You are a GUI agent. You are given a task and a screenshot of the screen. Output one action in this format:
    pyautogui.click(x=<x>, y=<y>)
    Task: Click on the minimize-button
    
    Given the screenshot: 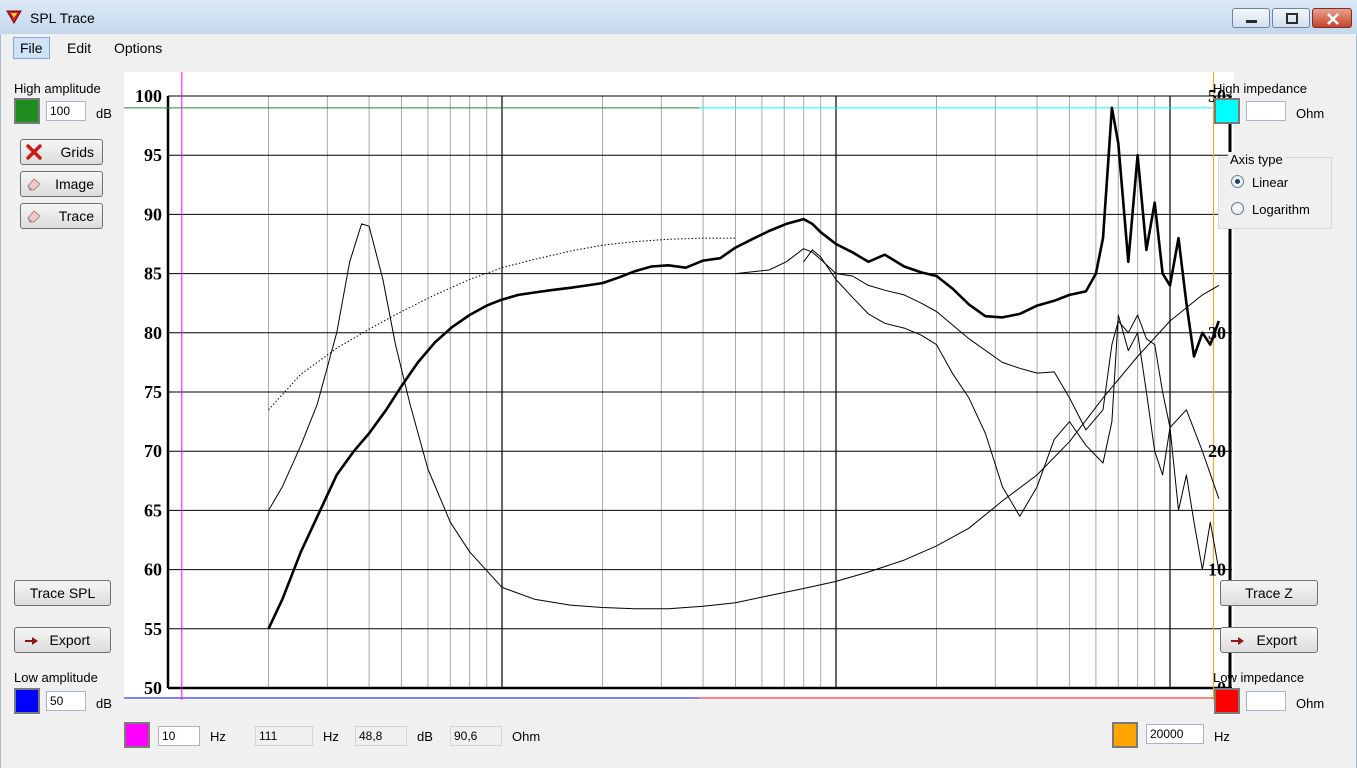 What is the action you would take?
    pyautogui.click(x=1251, y=18)
    